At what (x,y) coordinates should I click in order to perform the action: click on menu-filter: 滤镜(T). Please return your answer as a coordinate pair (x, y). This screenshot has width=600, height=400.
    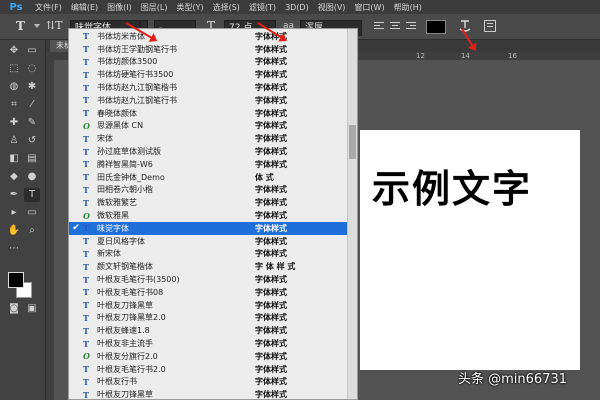
    Looking at the image, I should click on (262, 7).